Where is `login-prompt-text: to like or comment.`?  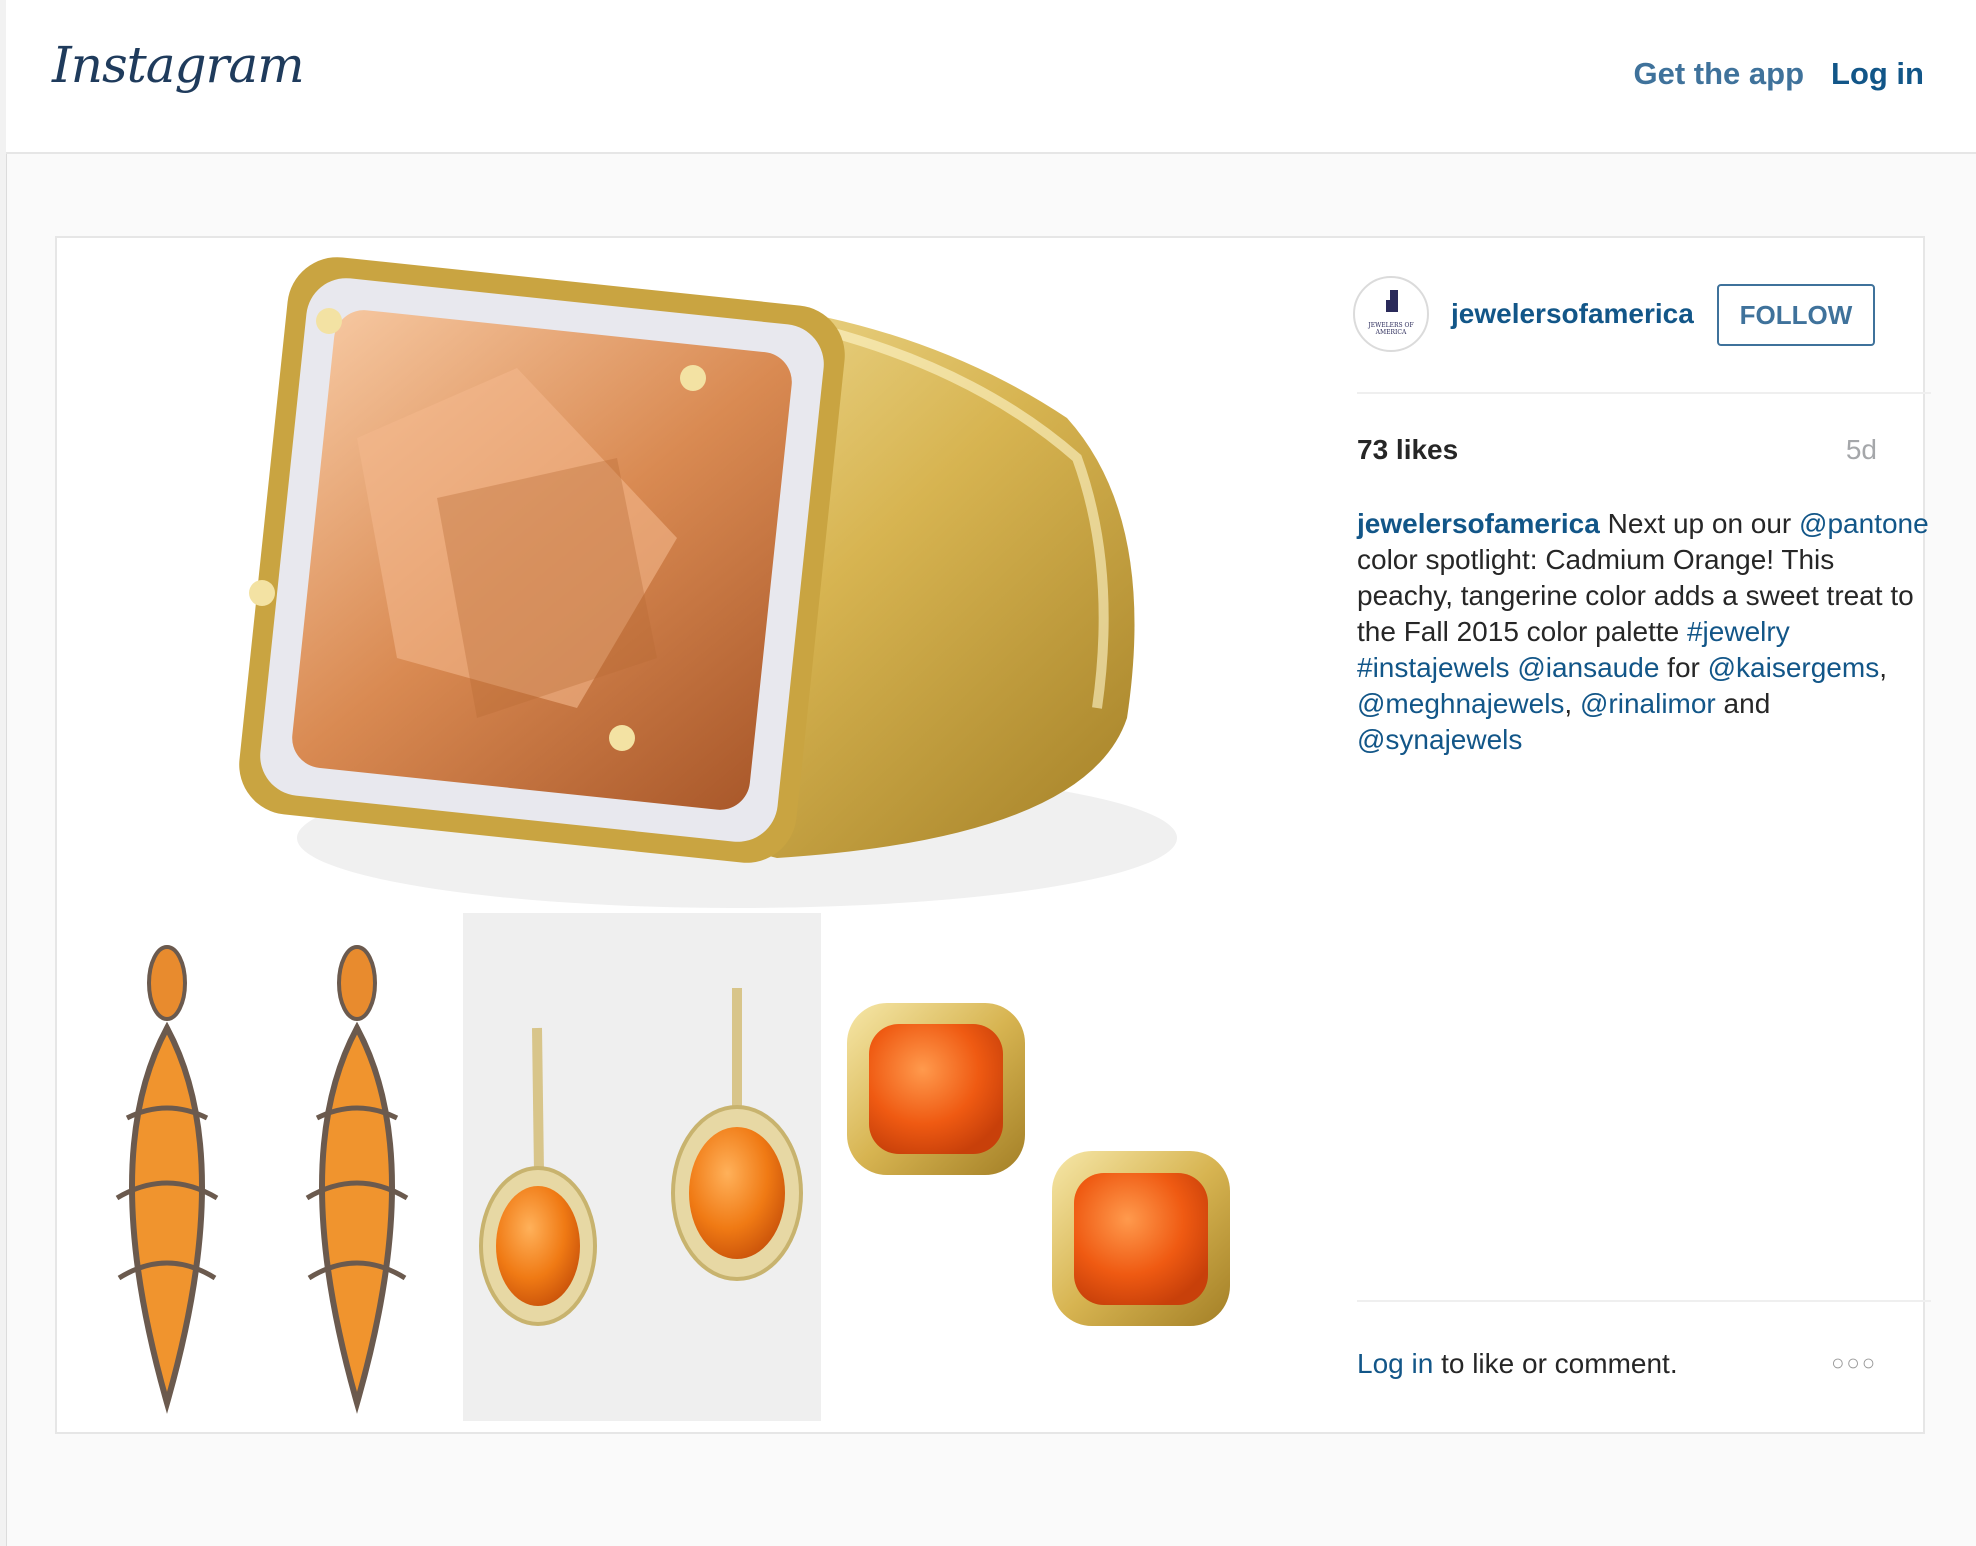
login-prompt-text: to like or comment. is located at coordinates (1555, 1363).